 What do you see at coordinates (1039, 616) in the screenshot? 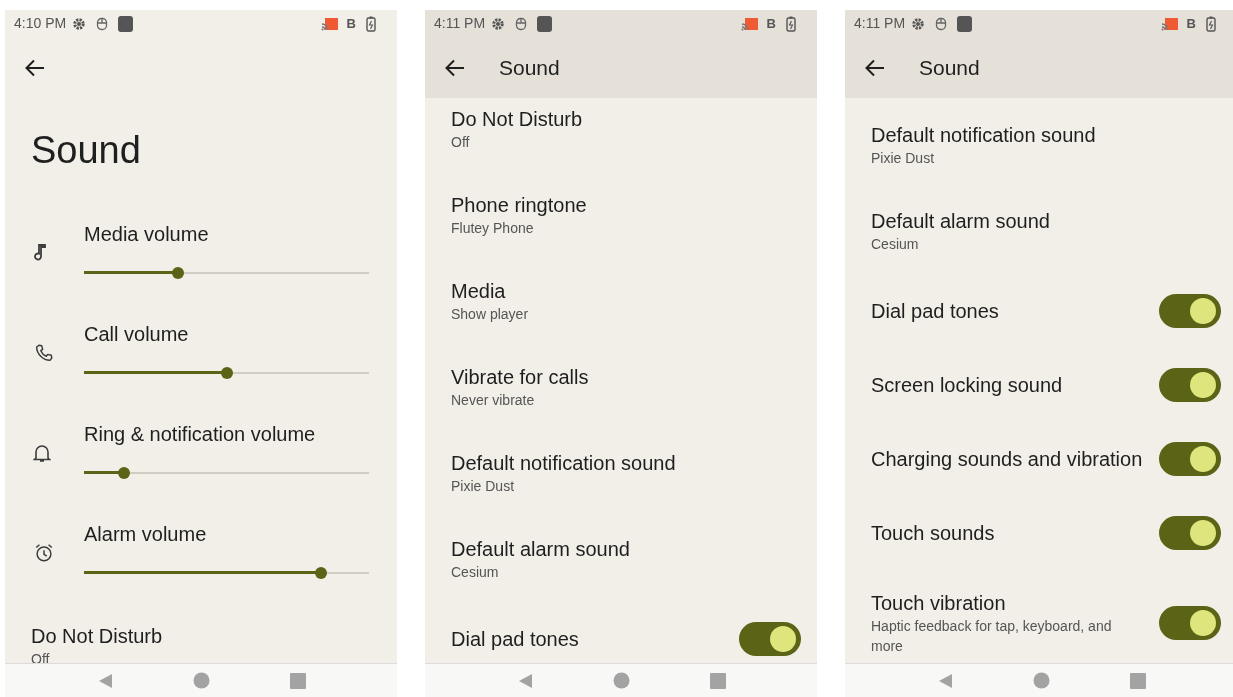
I see `switch-row: Touch vibration Haptic feedback for tap, keyboard, and more` at bounding box center [1039, 616].